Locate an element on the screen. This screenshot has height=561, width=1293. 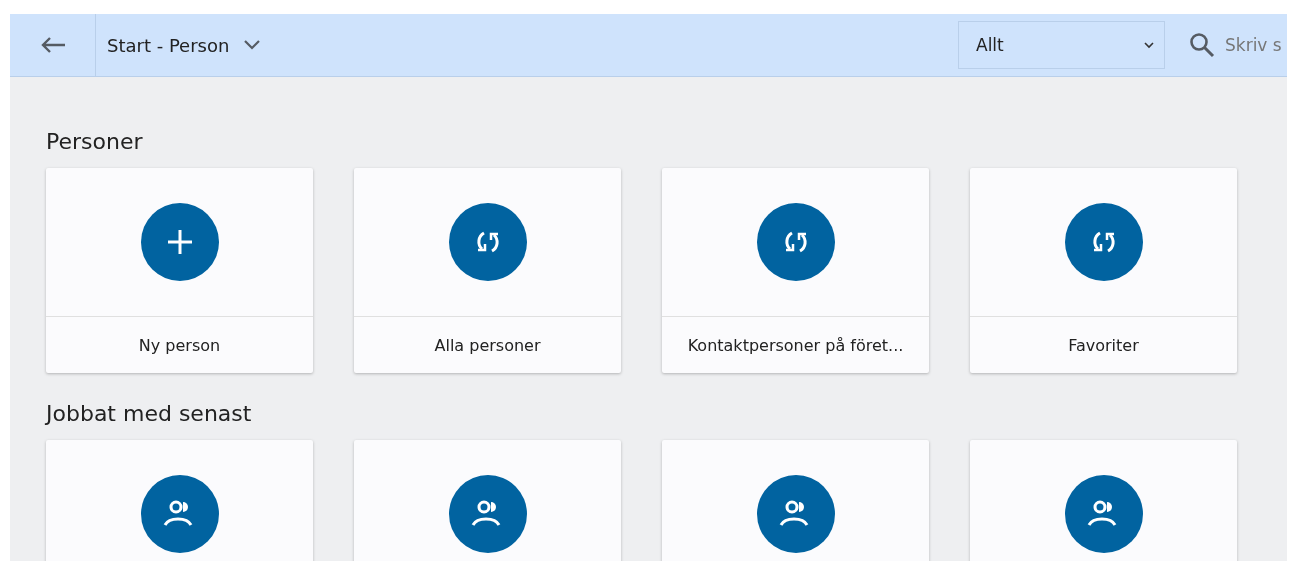
page-title-dropdown: Start - Person is located at coordinates (179, 45).